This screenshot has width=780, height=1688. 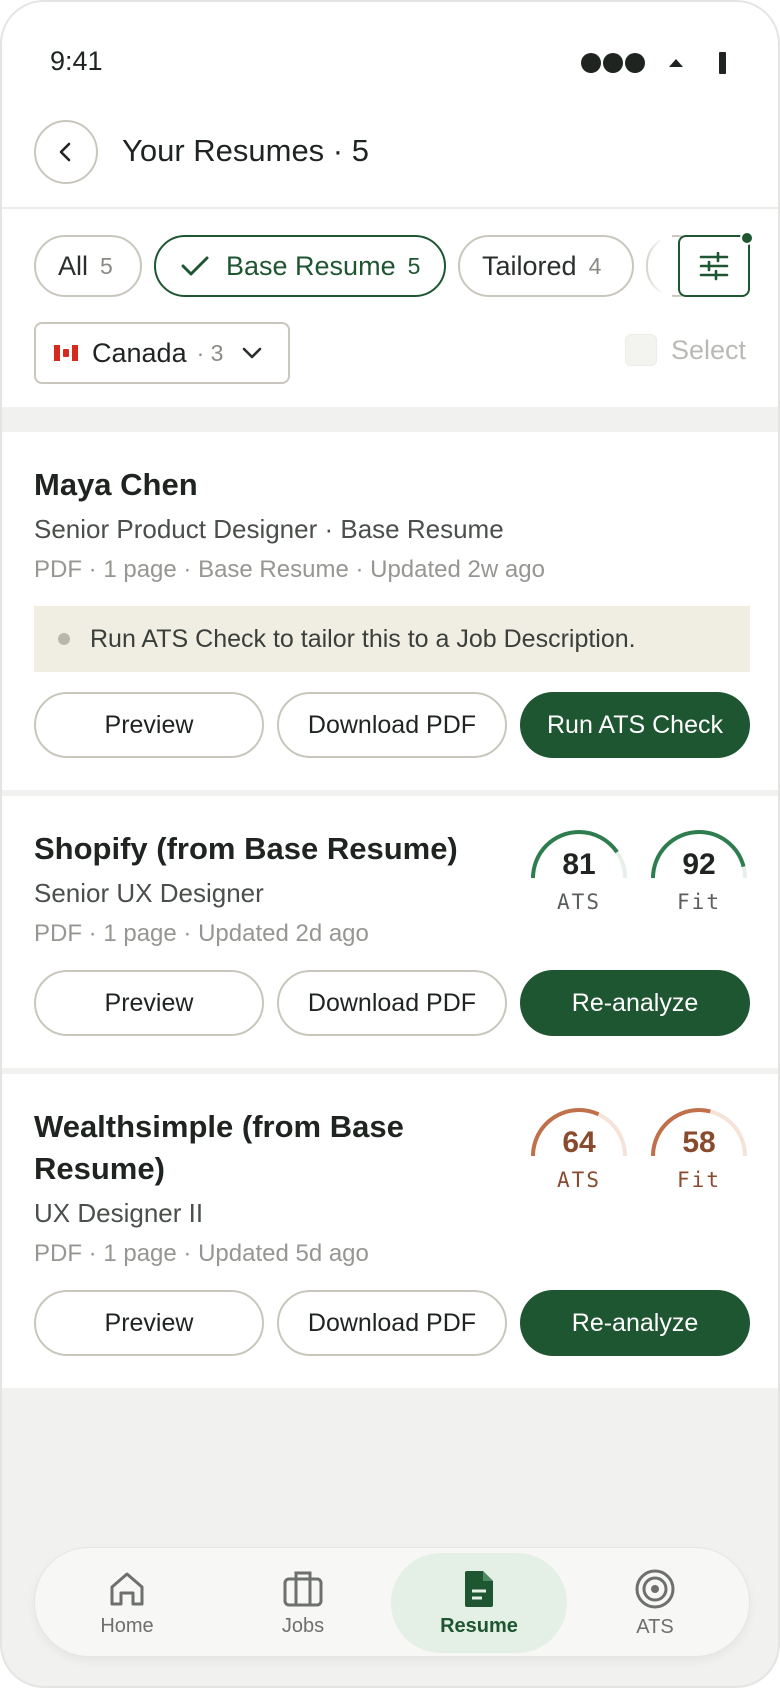 I want to click on sliders-icon, so click(x=714, y=266).